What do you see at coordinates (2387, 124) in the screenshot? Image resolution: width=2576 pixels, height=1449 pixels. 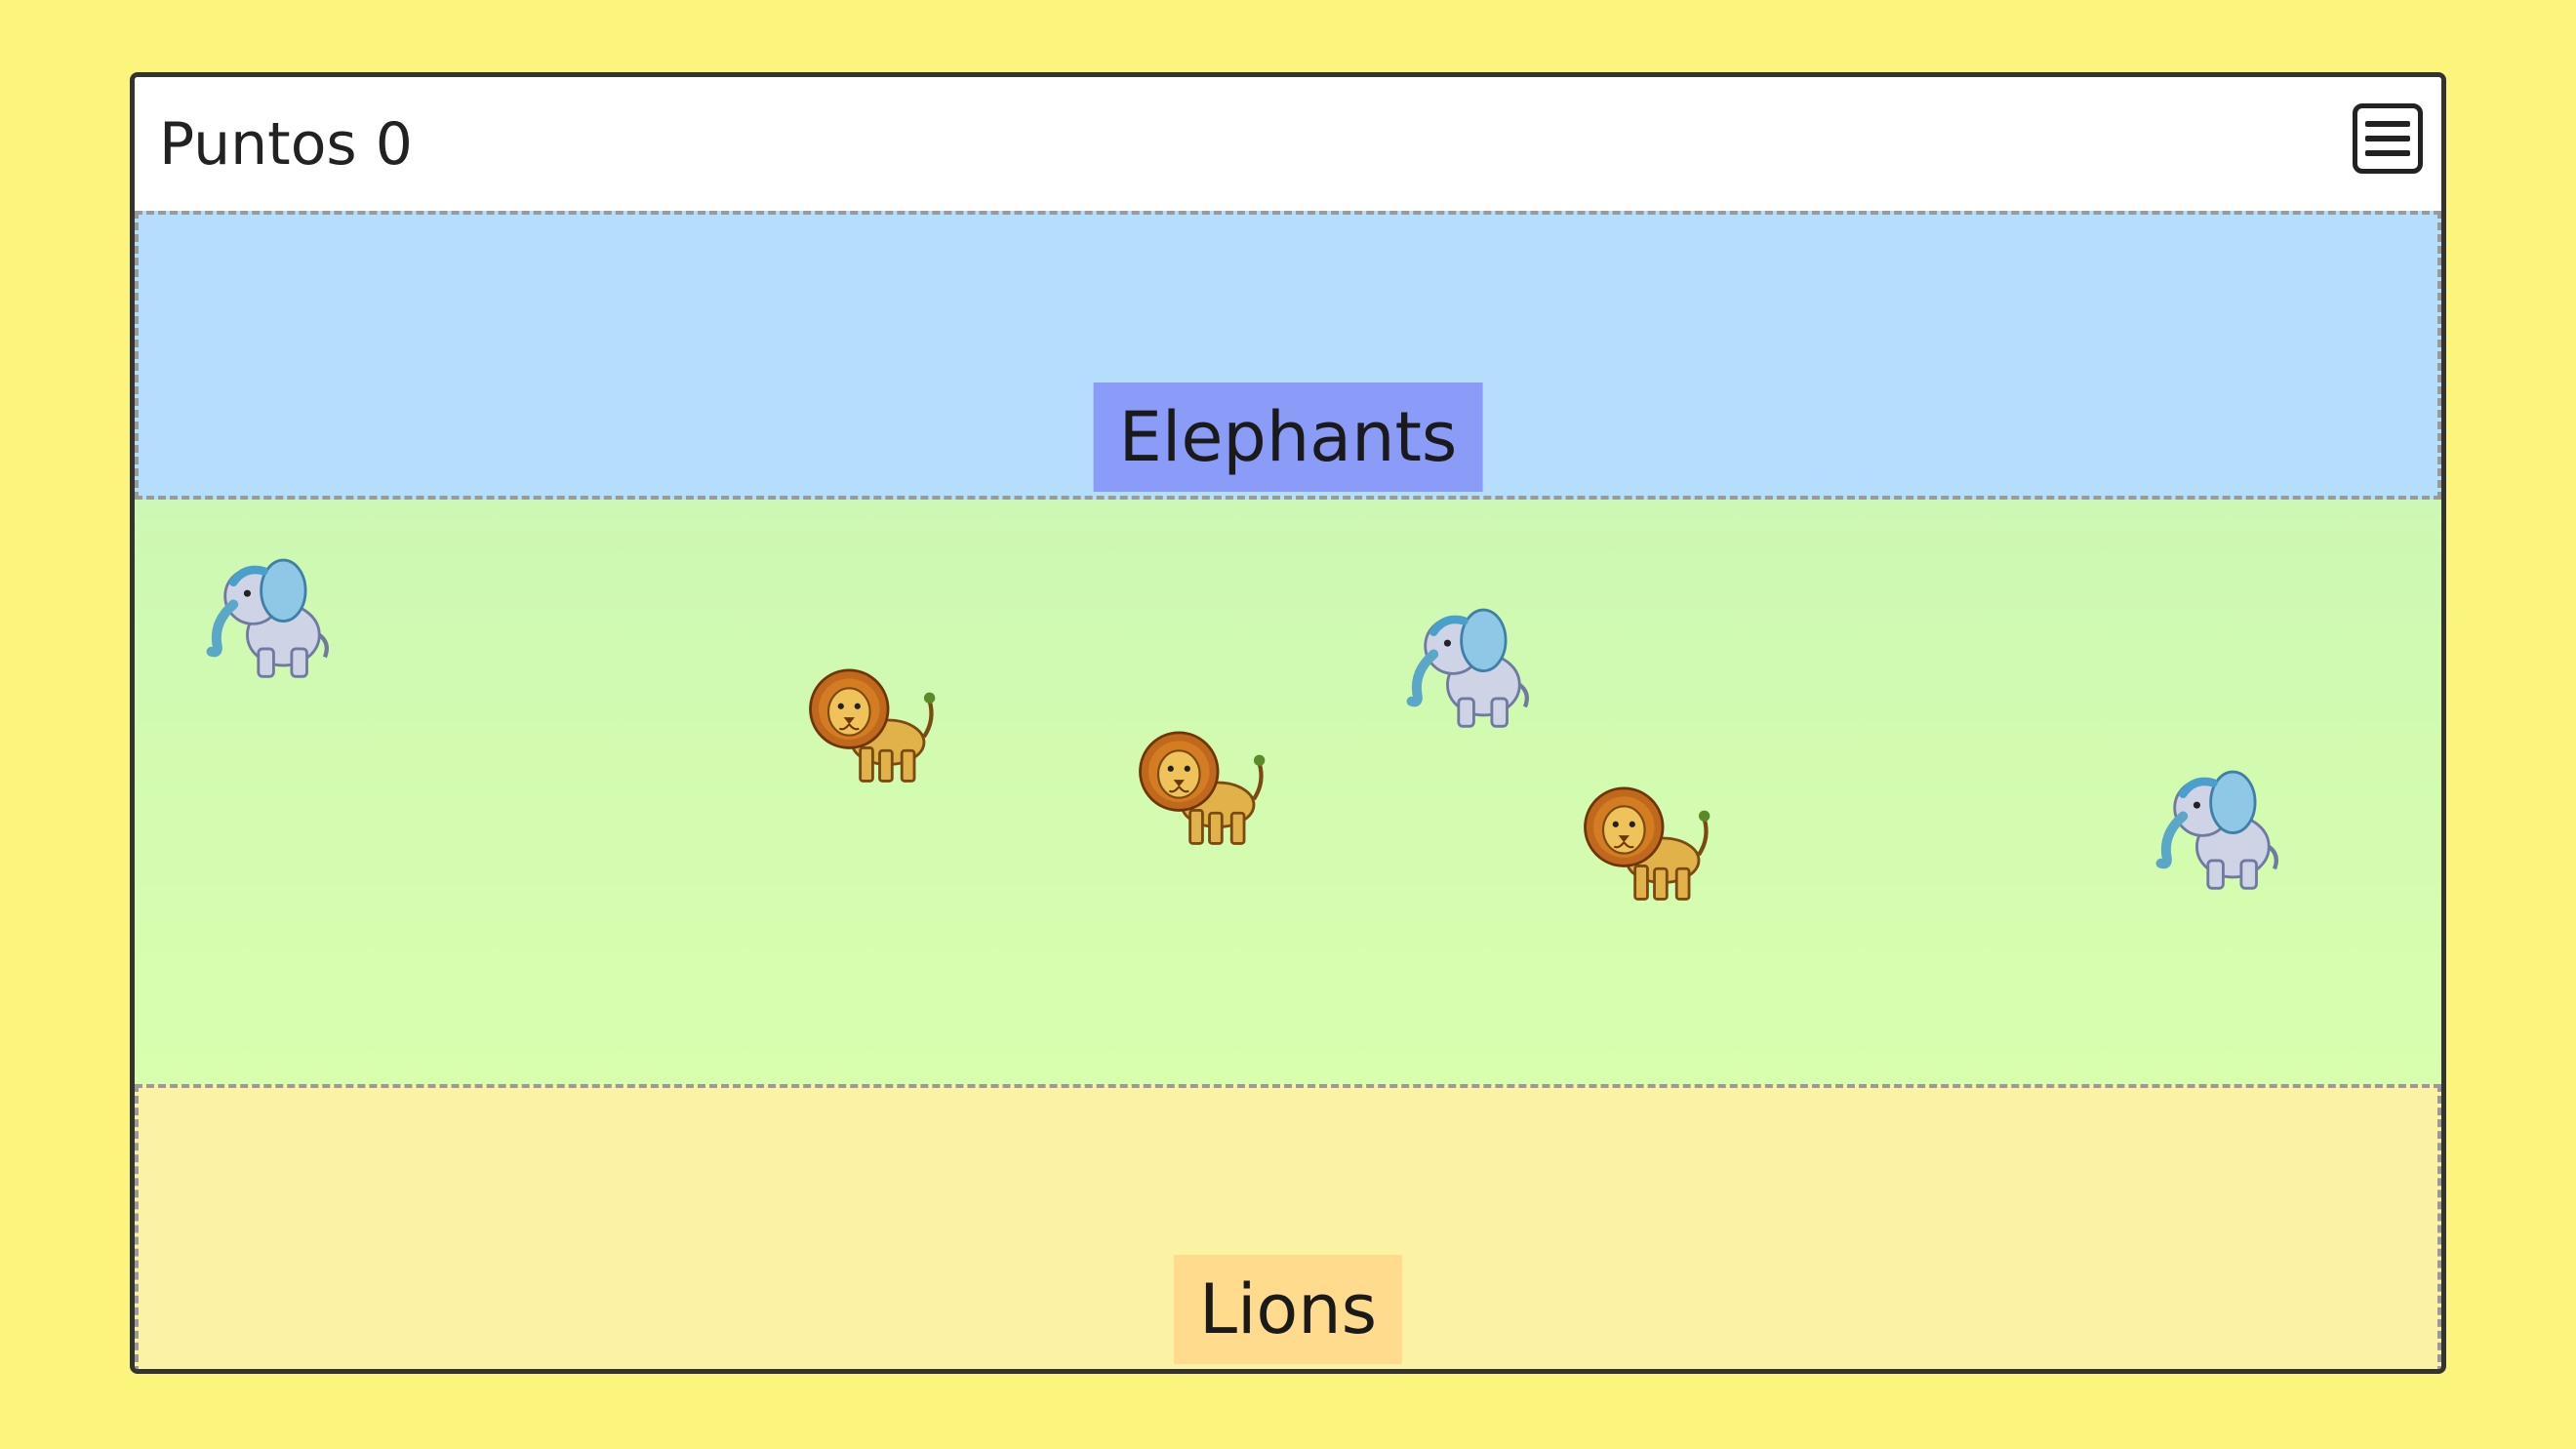 I see `hamburger-icon` at bounding box center [2387, 124].